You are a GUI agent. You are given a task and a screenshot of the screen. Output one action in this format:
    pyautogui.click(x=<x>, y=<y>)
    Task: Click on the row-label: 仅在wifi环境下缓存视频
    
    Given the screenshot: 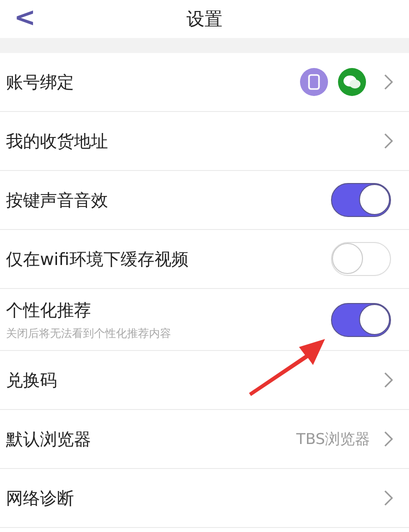 What is the action you would take?
    pyautogui.click(x=98, y=259)
    